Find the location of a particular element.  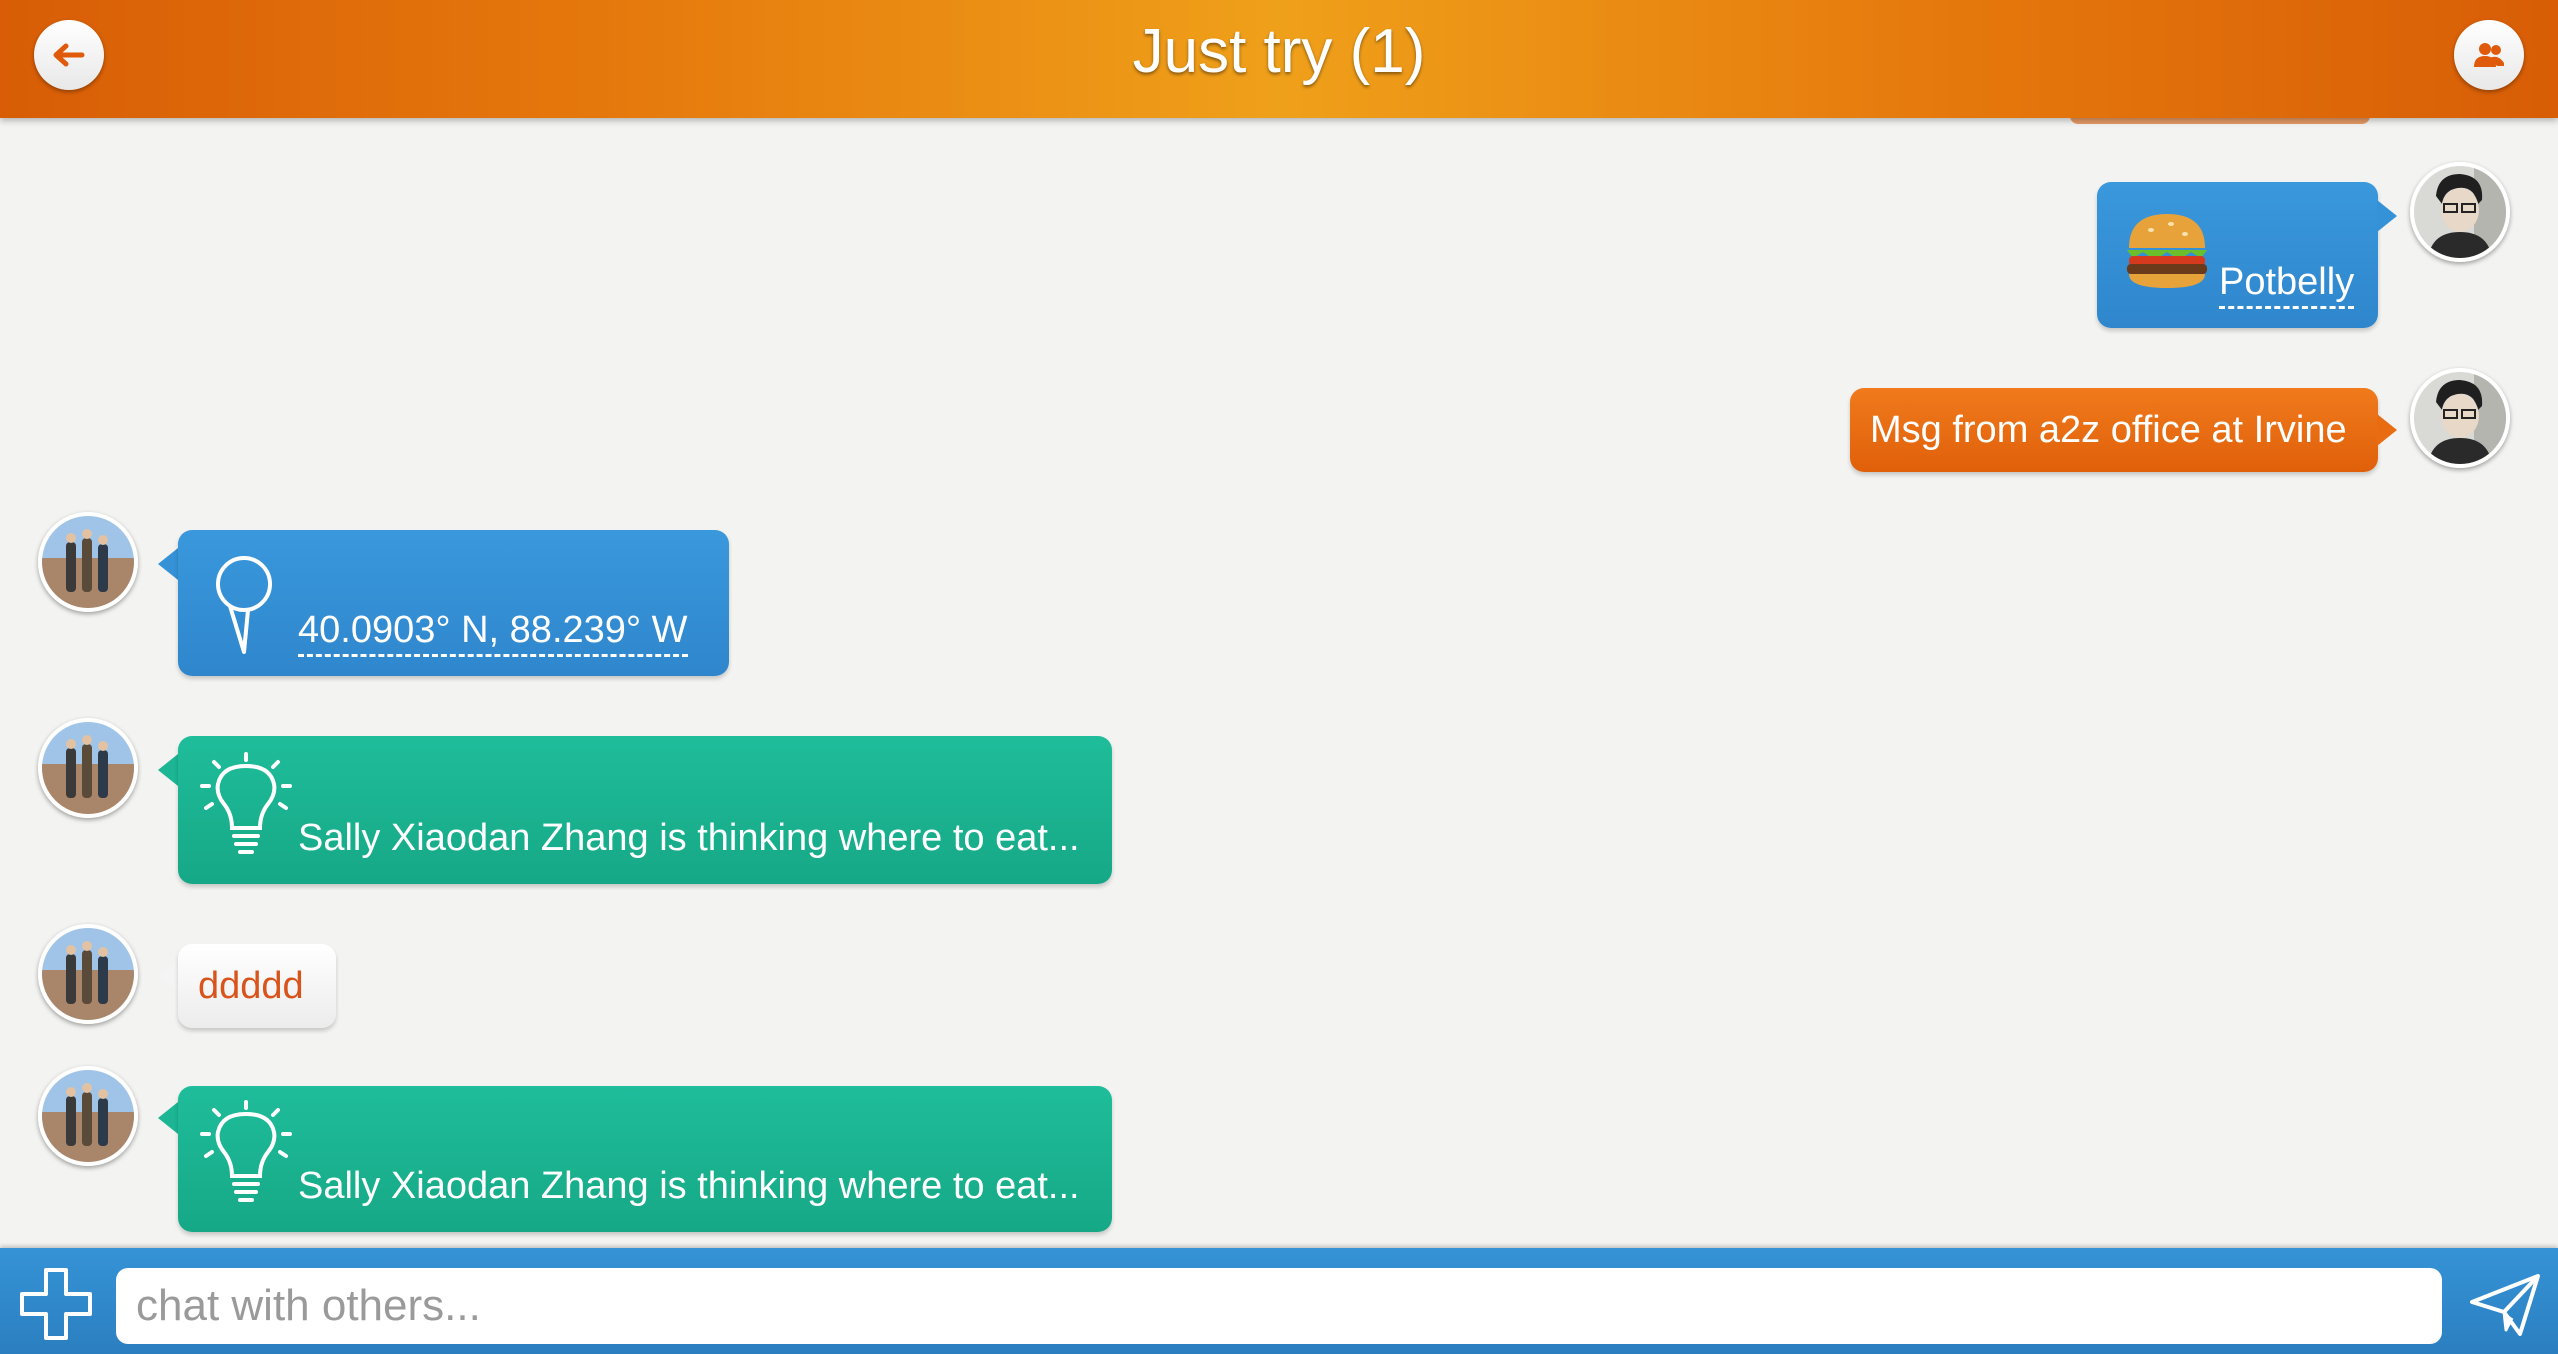

members-button is located at coordinates (2489, 55).